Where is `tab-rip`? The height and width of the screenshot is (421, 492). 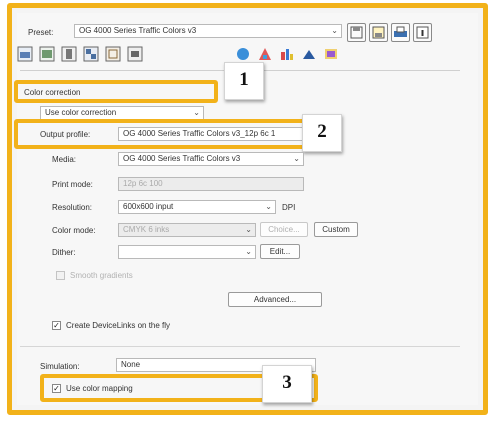 tab-rip is located at coordinates (287, 54).